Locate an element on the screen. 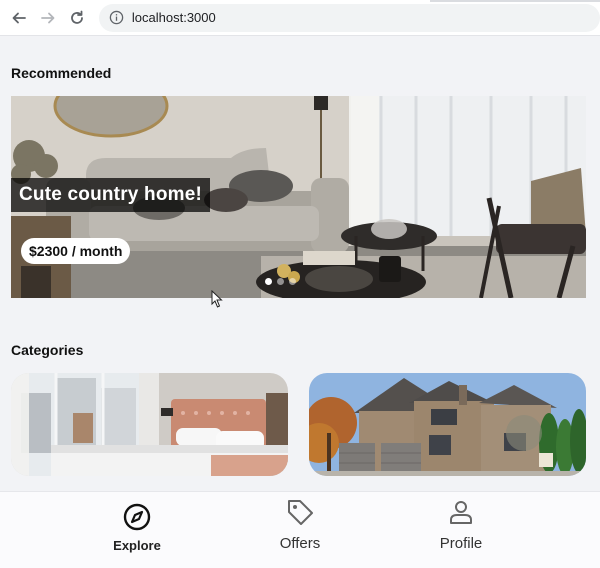 Image resolution: width=600 pixels, height=568 pixels. bottom-navigation: Explore Offers Profile is located at coordinates (300, 529).